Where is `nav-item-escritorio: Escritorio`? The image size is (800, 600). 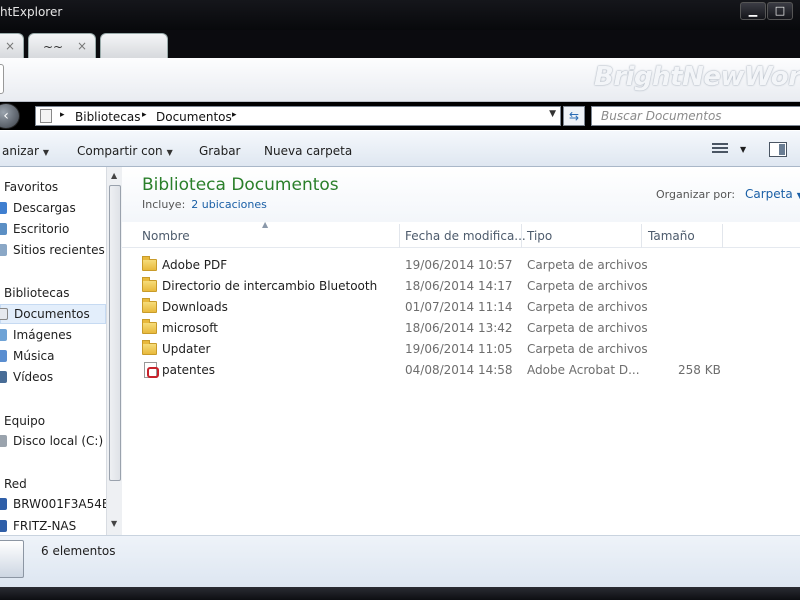 nav-item-escritorio: Escritorio is located at coordinates (53, 230).